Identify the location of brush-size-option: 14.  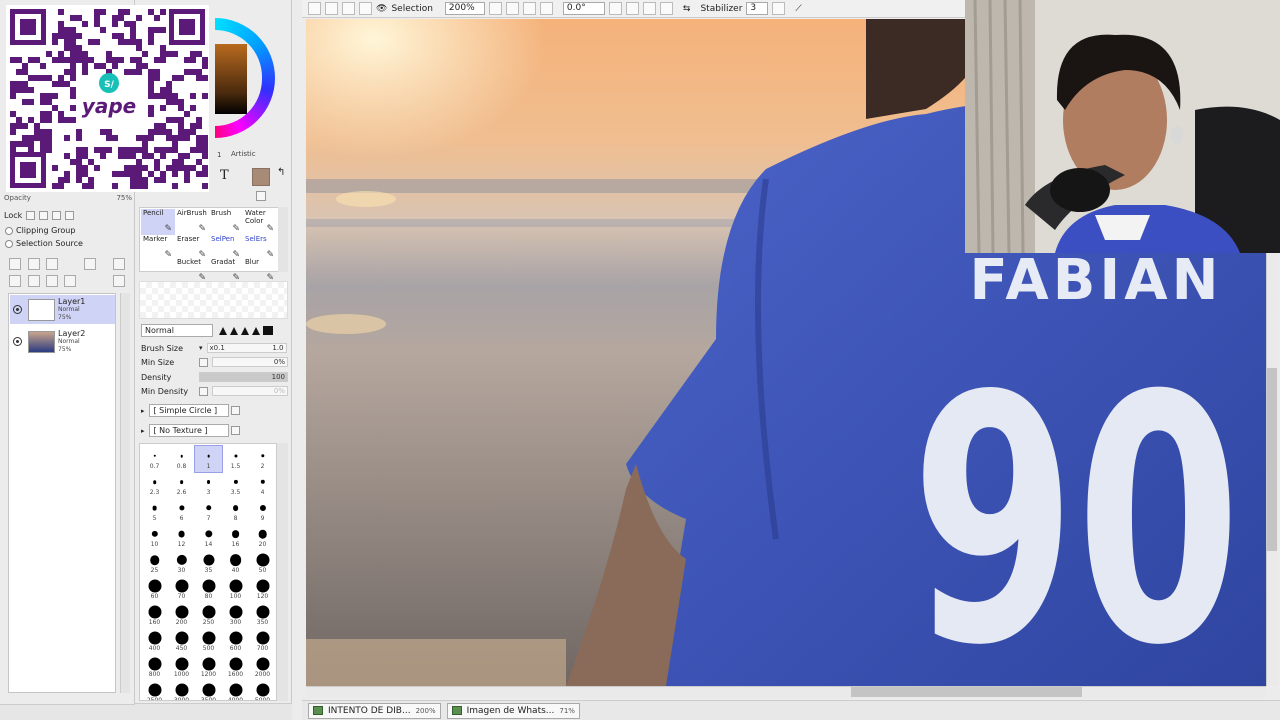
(208, 537).